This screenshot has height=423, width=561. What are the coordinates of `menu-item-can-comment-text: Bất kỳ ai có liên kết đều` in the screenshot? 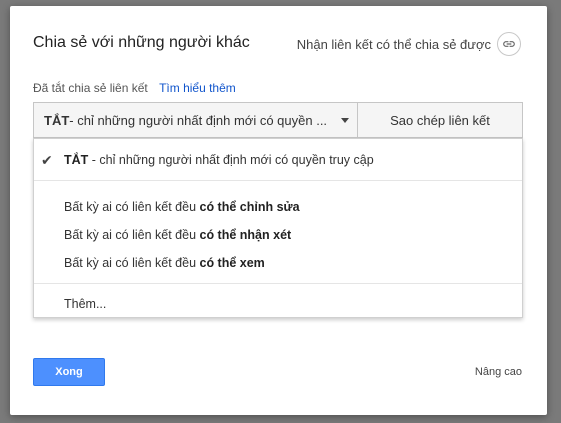 It's located at (132, 235).